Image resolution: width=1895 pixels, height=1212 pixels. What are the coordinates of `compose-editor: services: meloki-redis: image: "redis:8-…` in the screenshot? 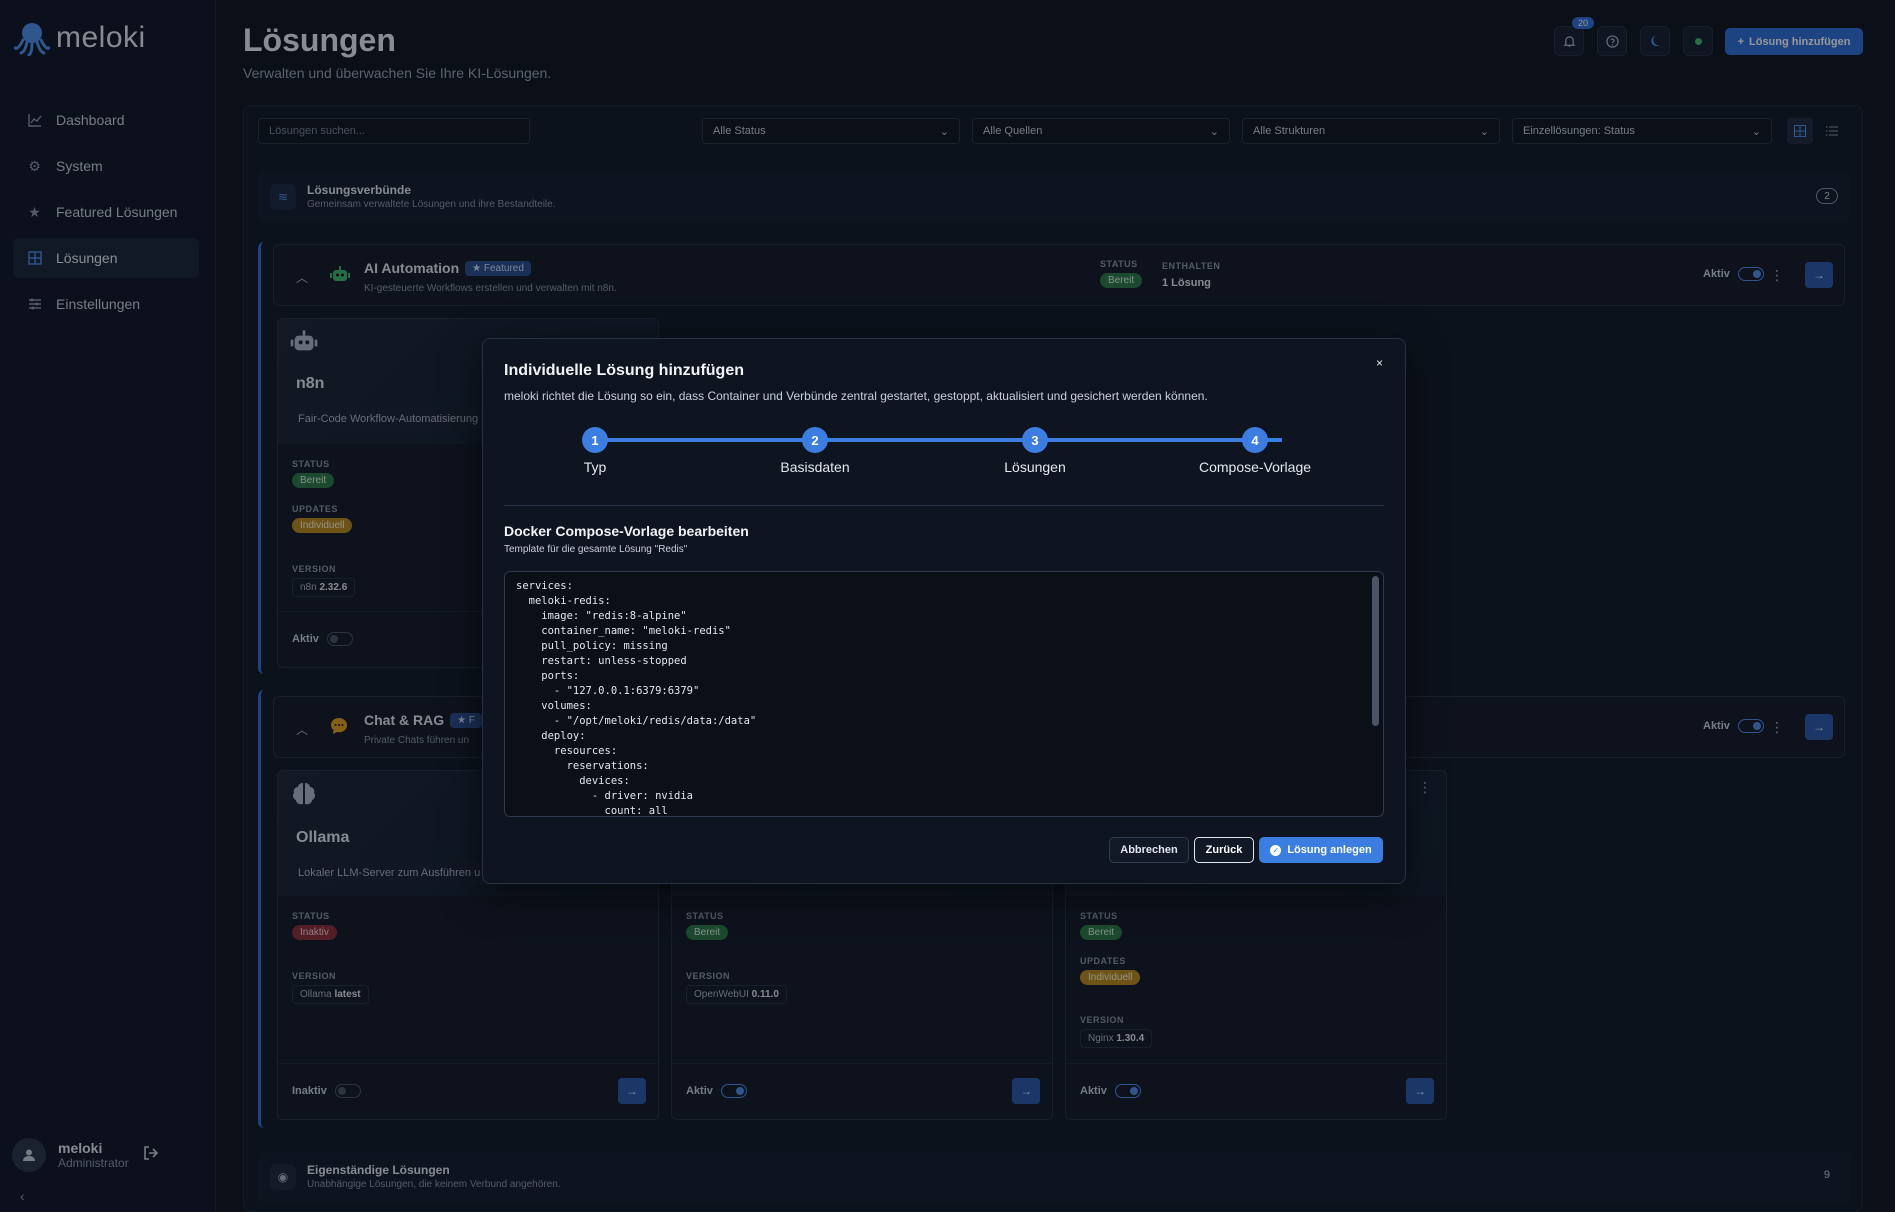 It's located at (944, 694).